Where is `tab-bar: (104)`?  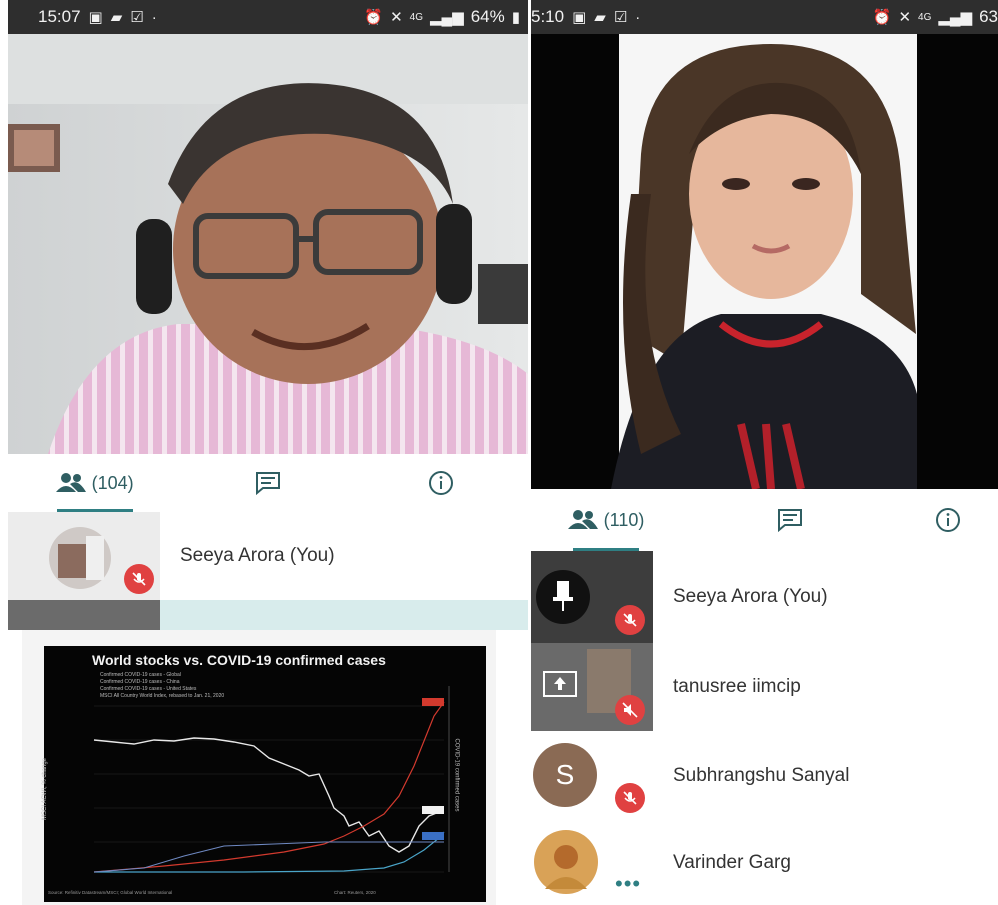 tab-bar: (104) is located at coordinates (268, 483).